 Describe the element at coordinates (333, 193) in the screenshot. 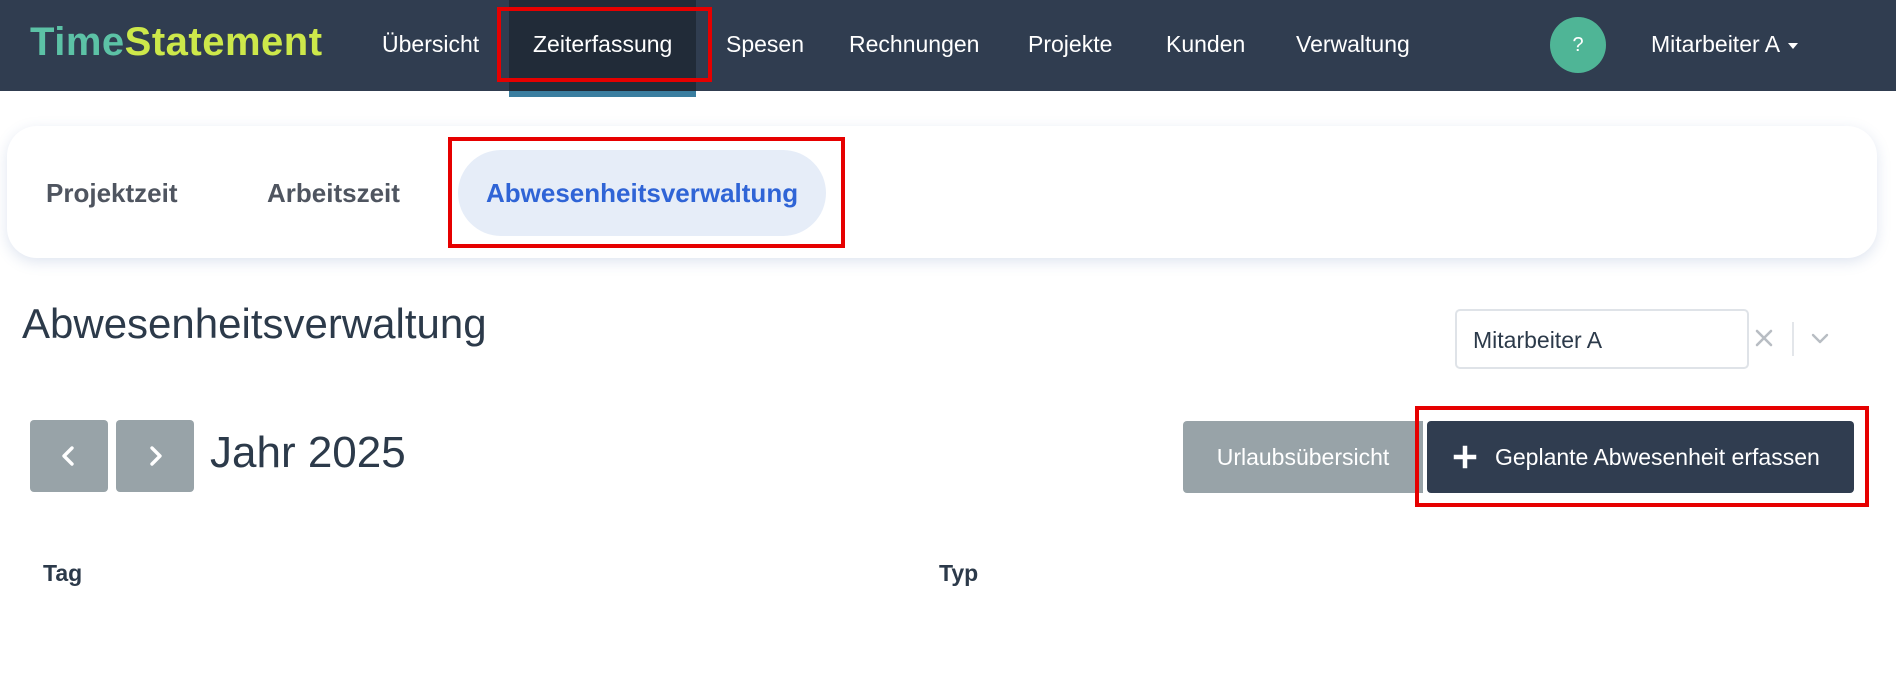

I see `tab-arbeitszeit: Arbeitszeit` at that location.